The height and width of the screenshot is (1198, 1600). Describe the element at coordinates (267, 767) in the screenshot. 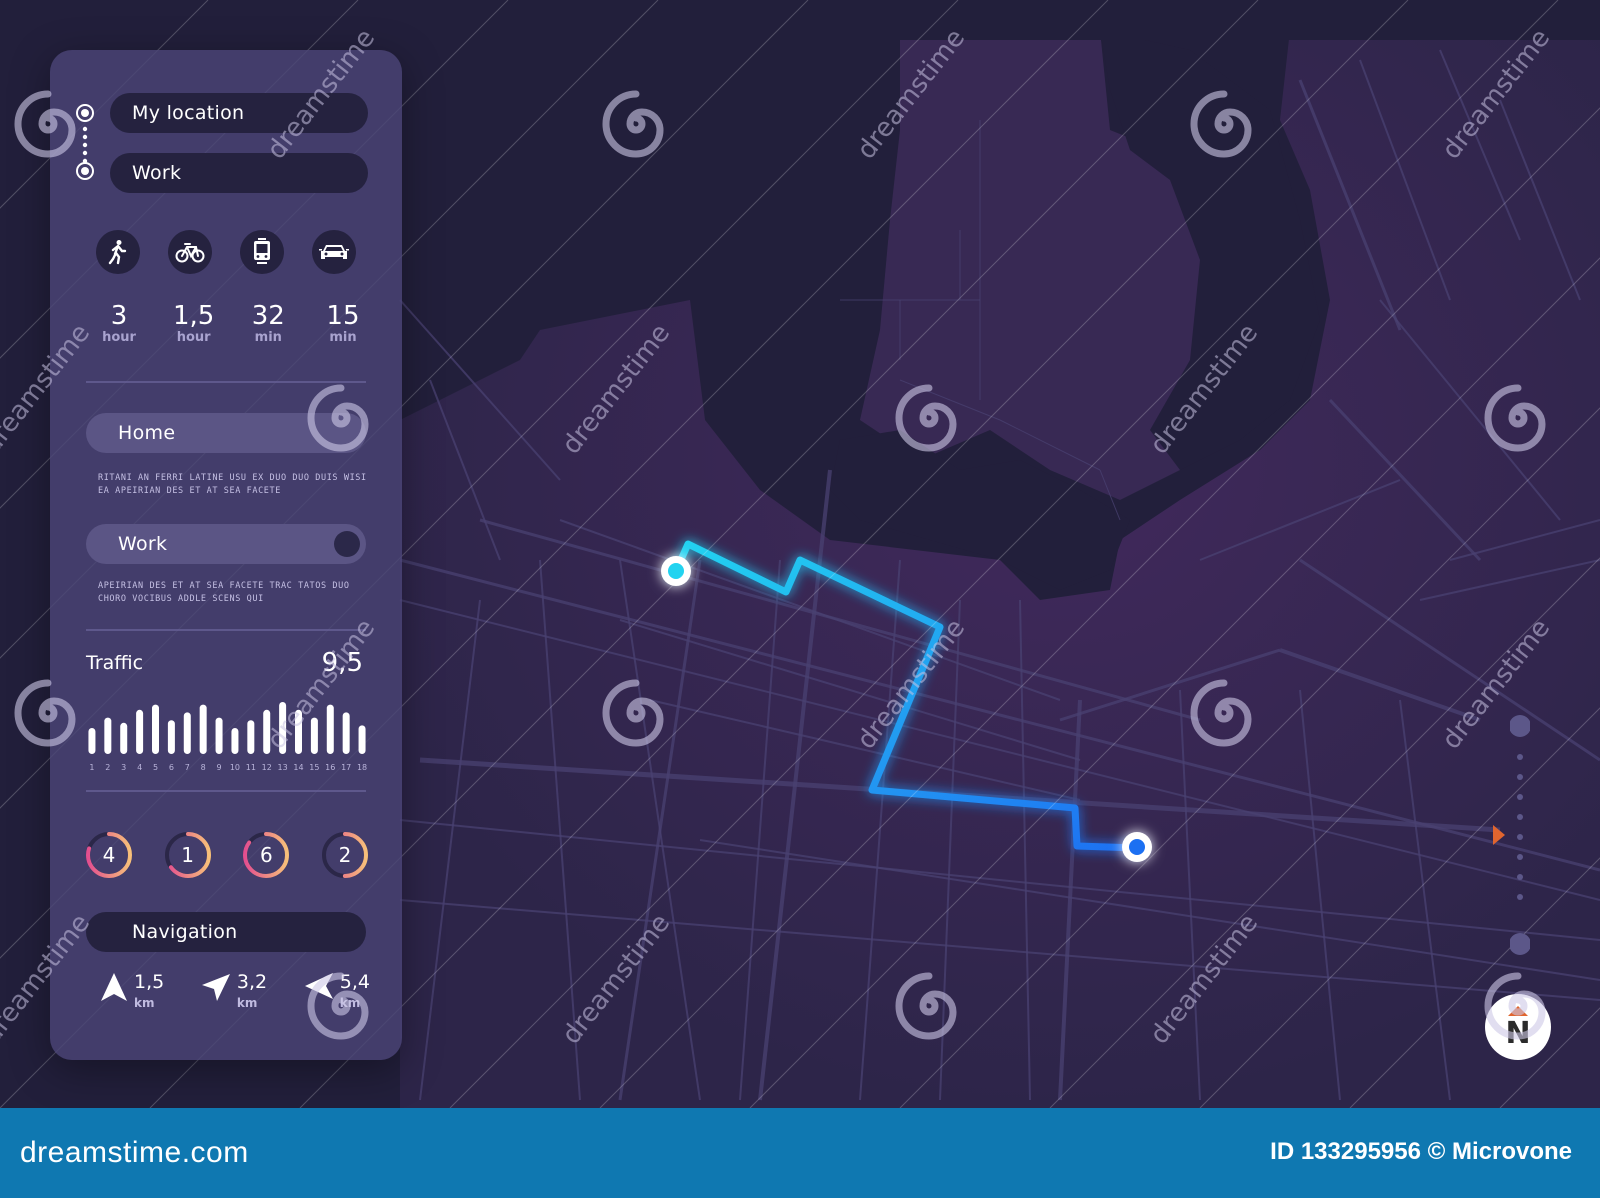

I see `traffic-tick-label: 12` at that location.